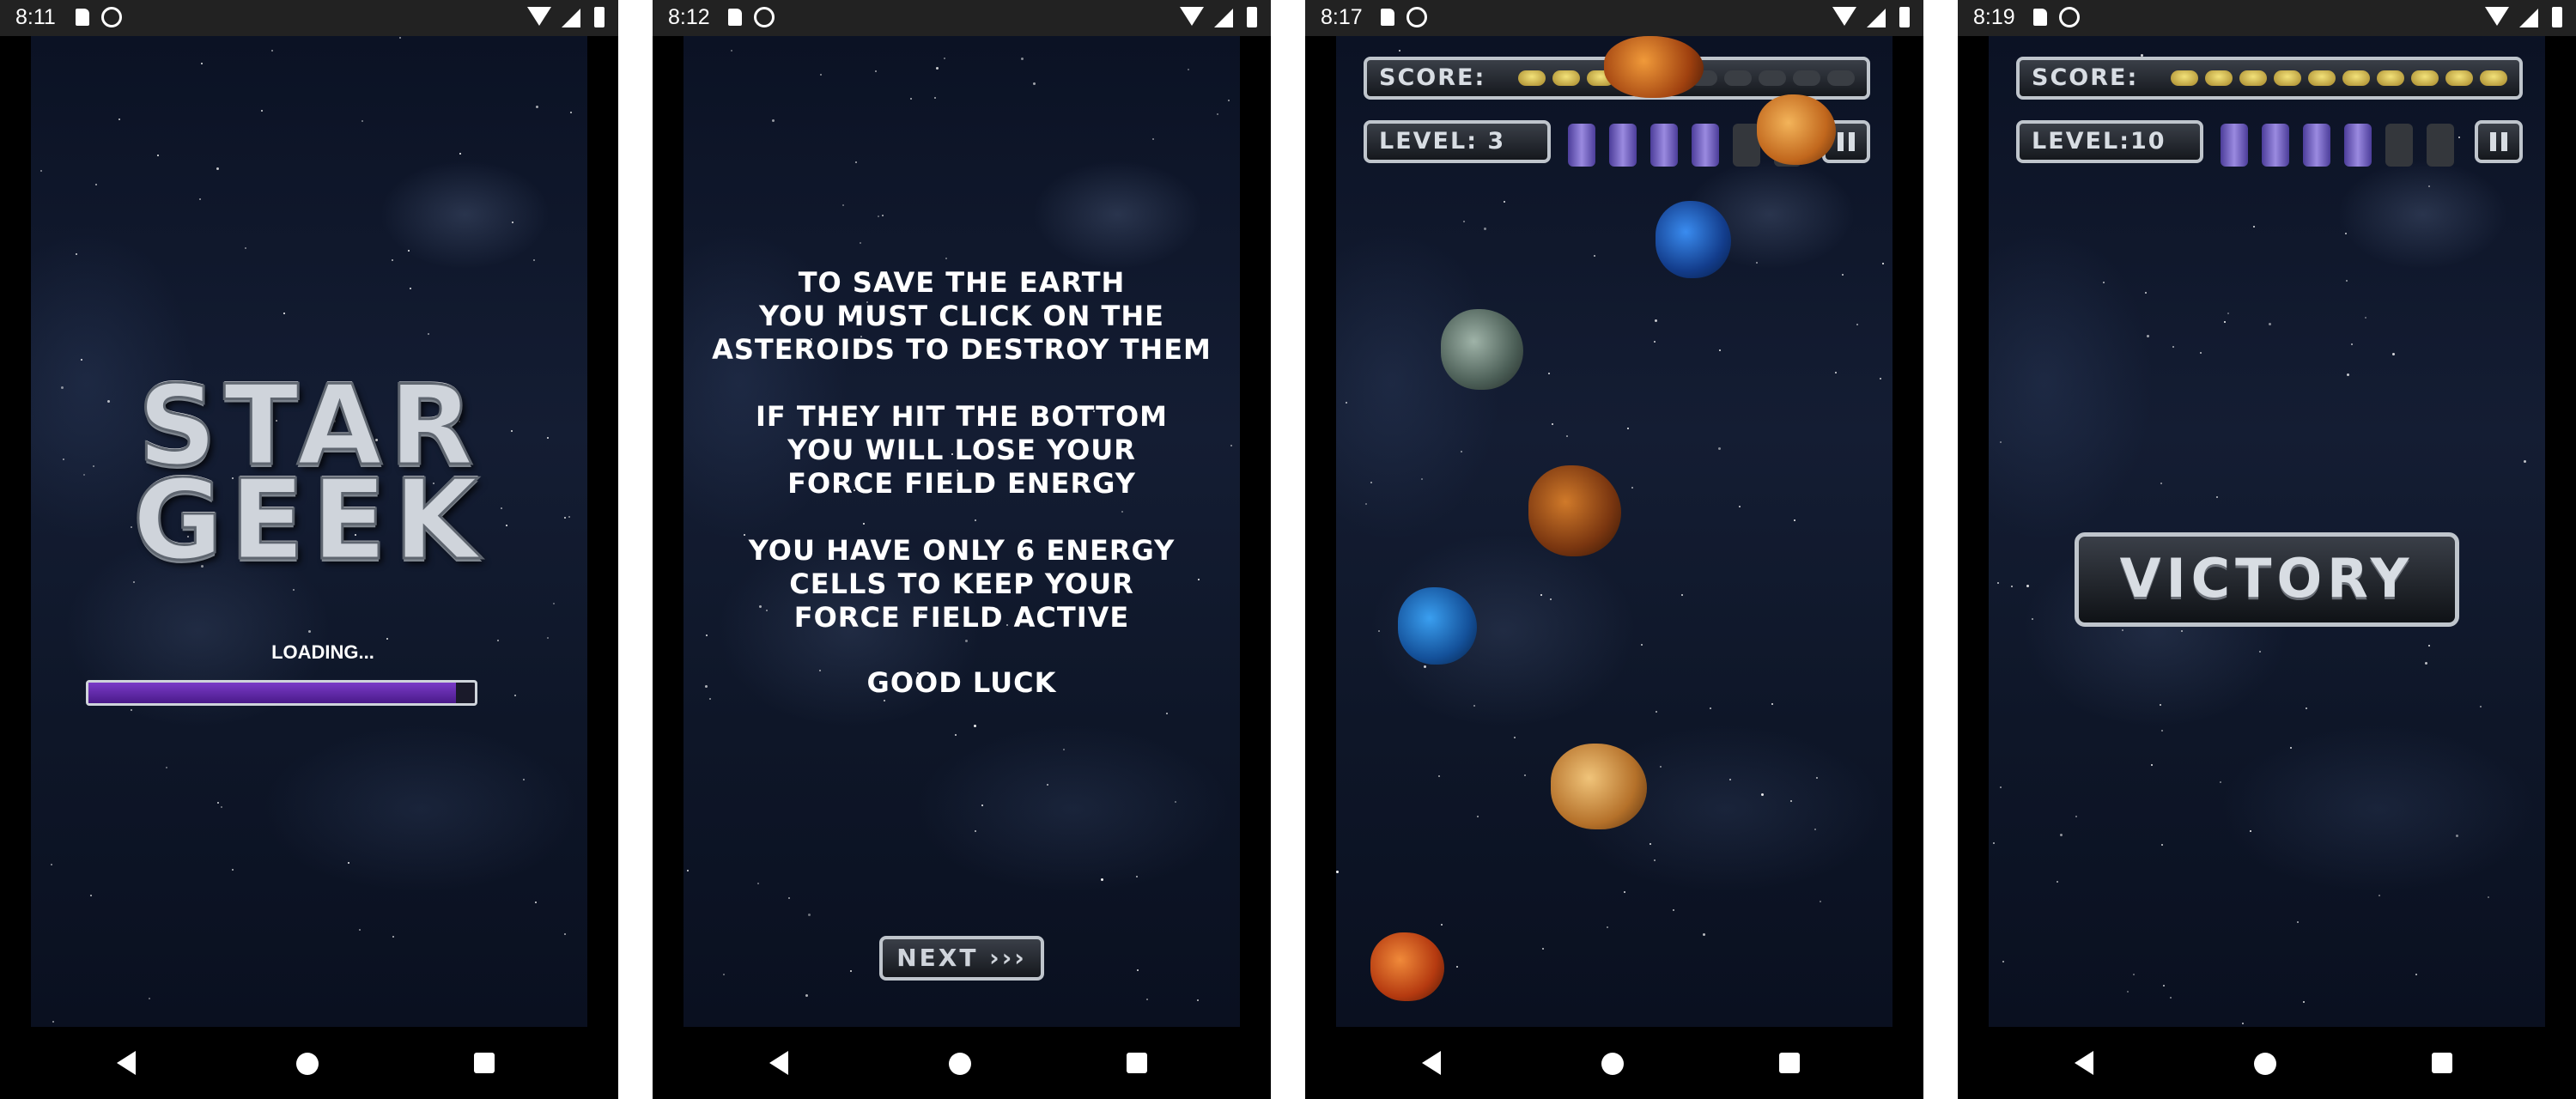 The image size is (2576, 1099). I want to click on asteroid-red, so click(1407, 966).